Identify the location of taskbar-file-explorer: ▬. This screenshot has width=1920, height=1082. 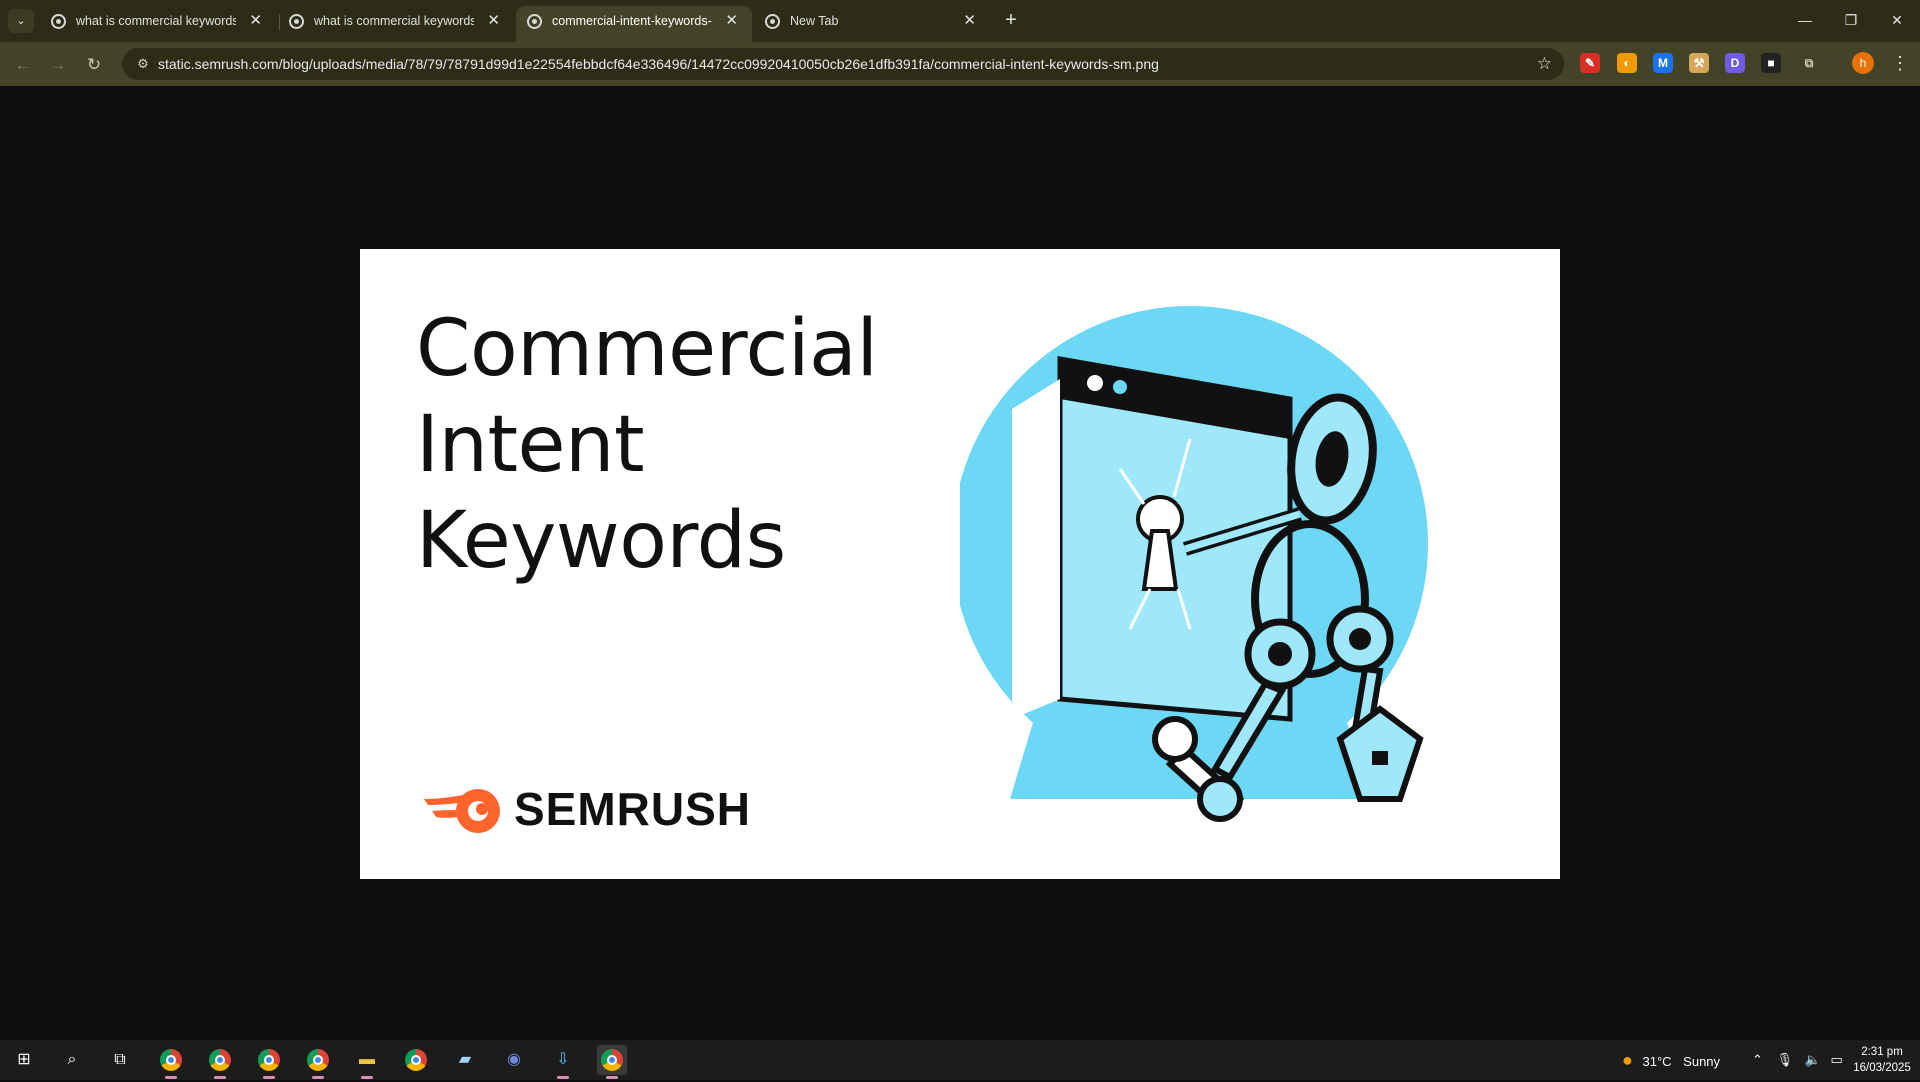
(367, 1062).